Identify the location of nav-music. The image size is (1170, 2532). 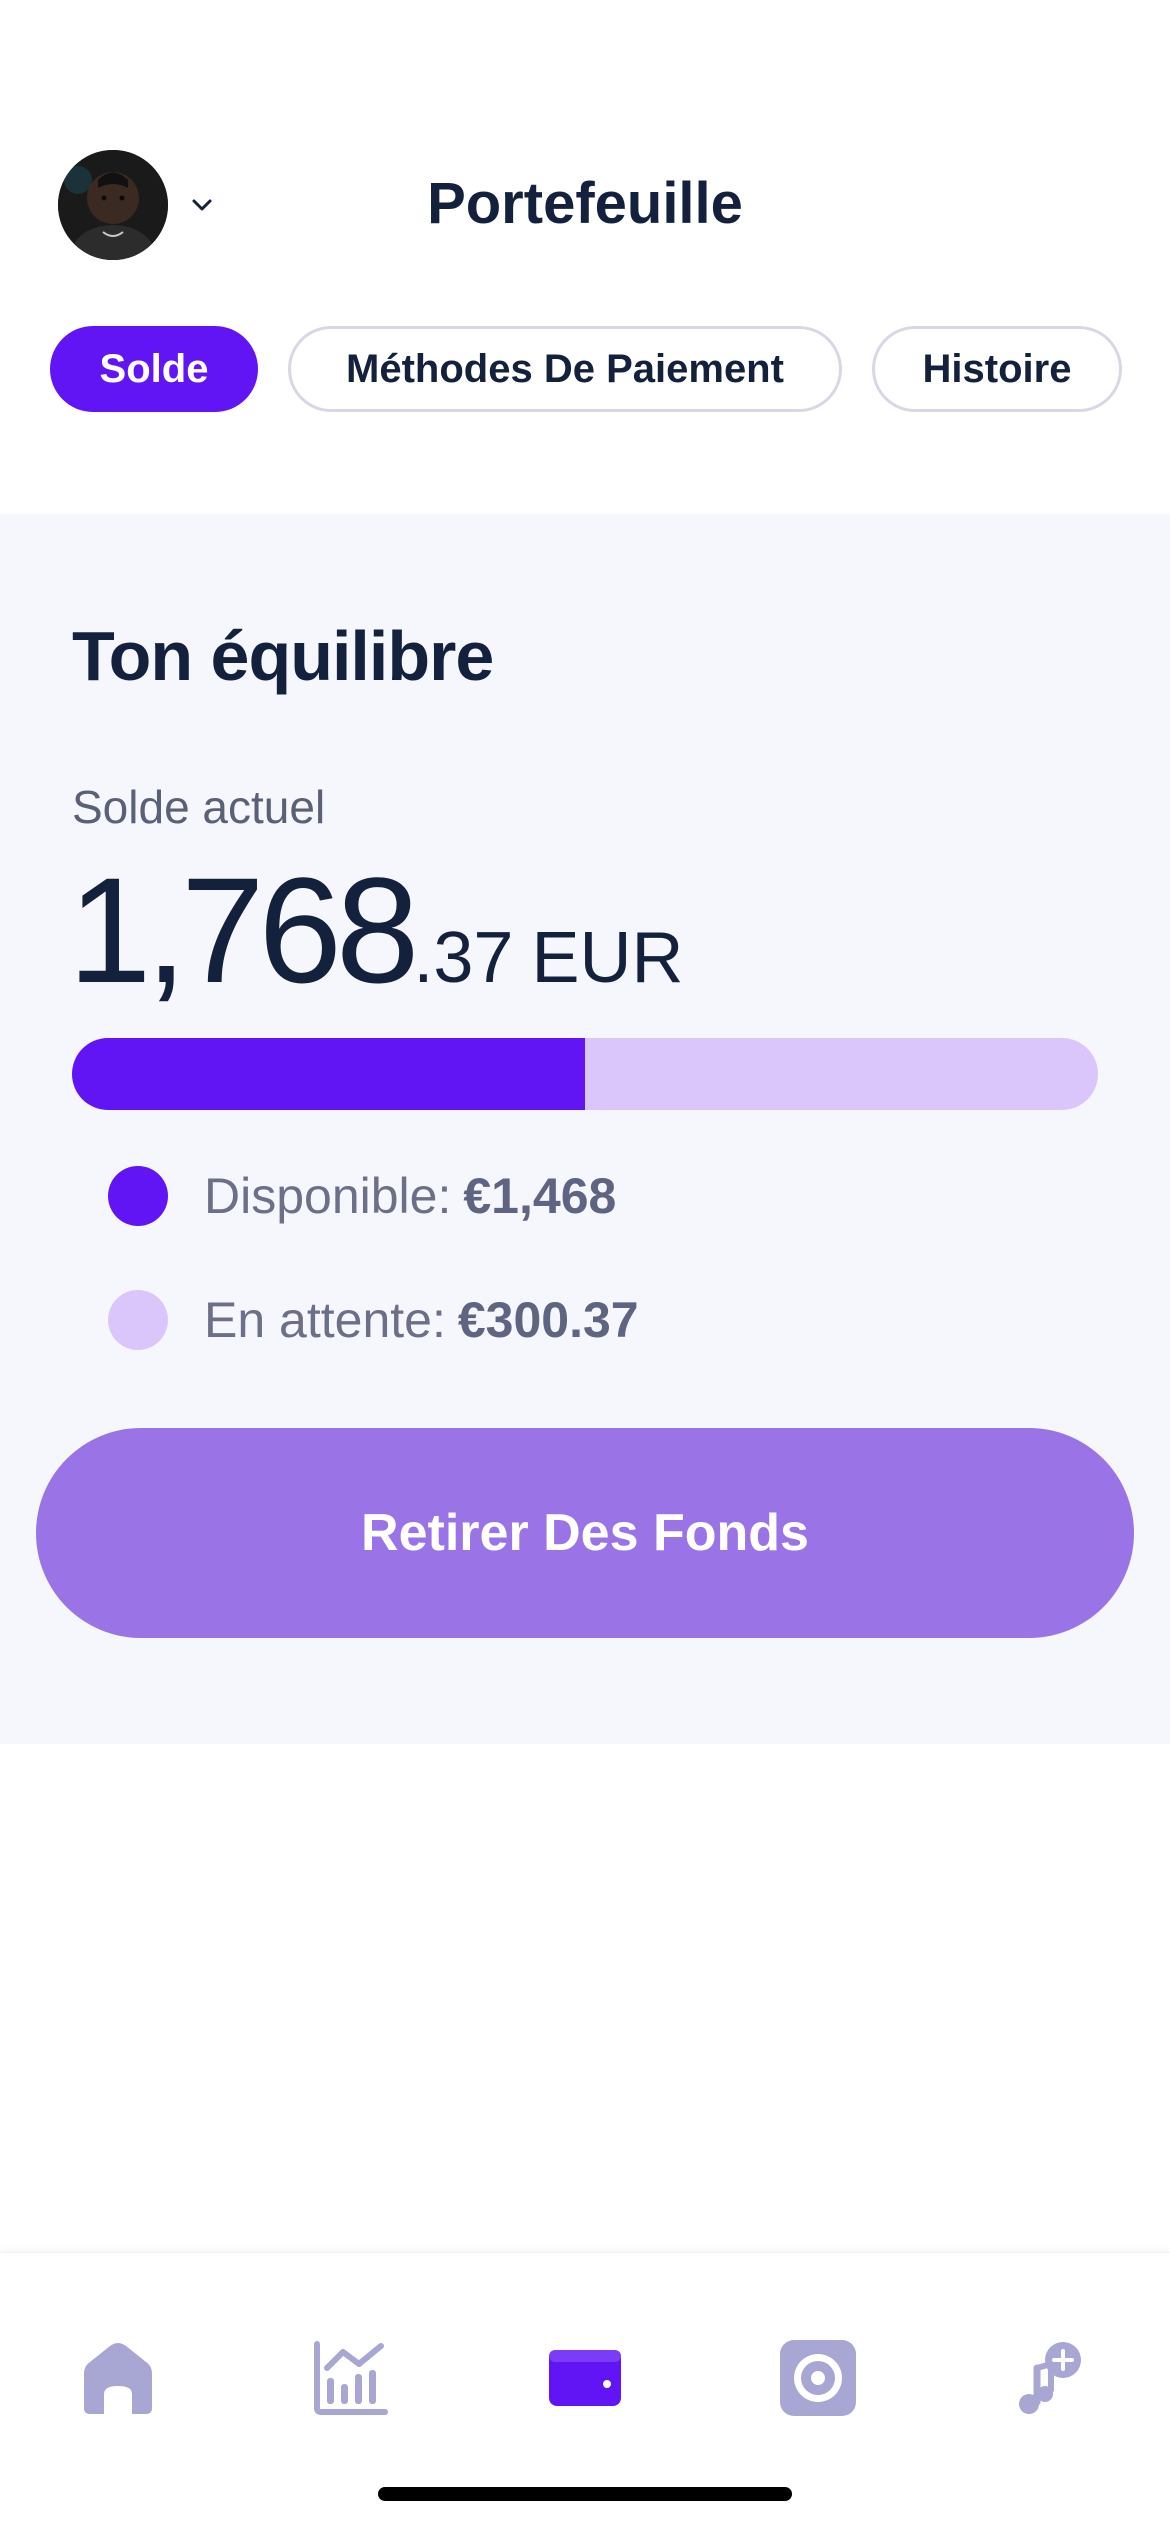
(818, 2378).